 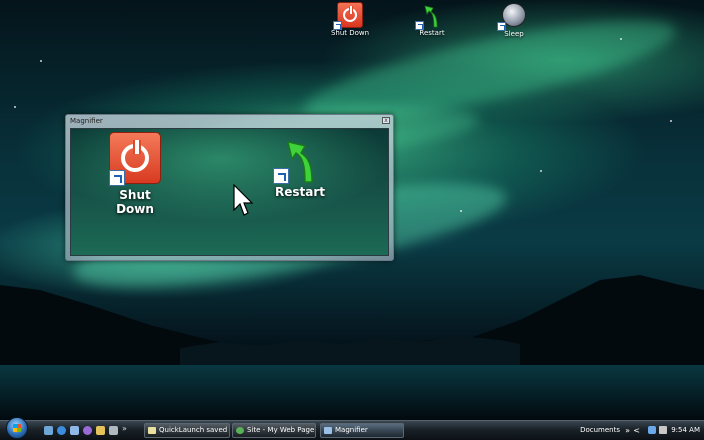 What do you see at coordinates (514, 34) in the screenshot?
I see `desktop-icon-label: Sleep` at bounding box center [514, 34].